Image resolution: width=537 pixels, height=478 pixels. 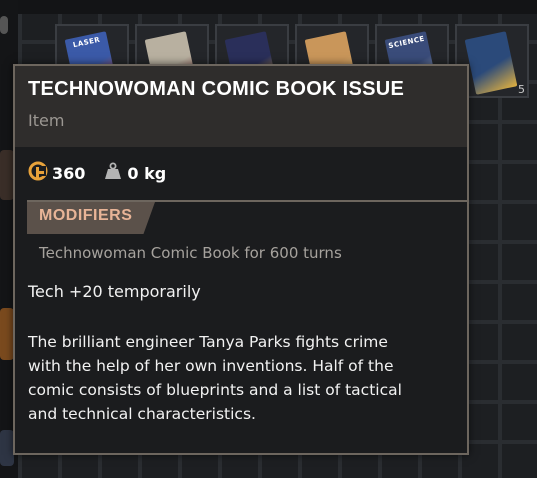 I want to click on modifiers-label: MODIFIERS, so click(x=86, y=215).